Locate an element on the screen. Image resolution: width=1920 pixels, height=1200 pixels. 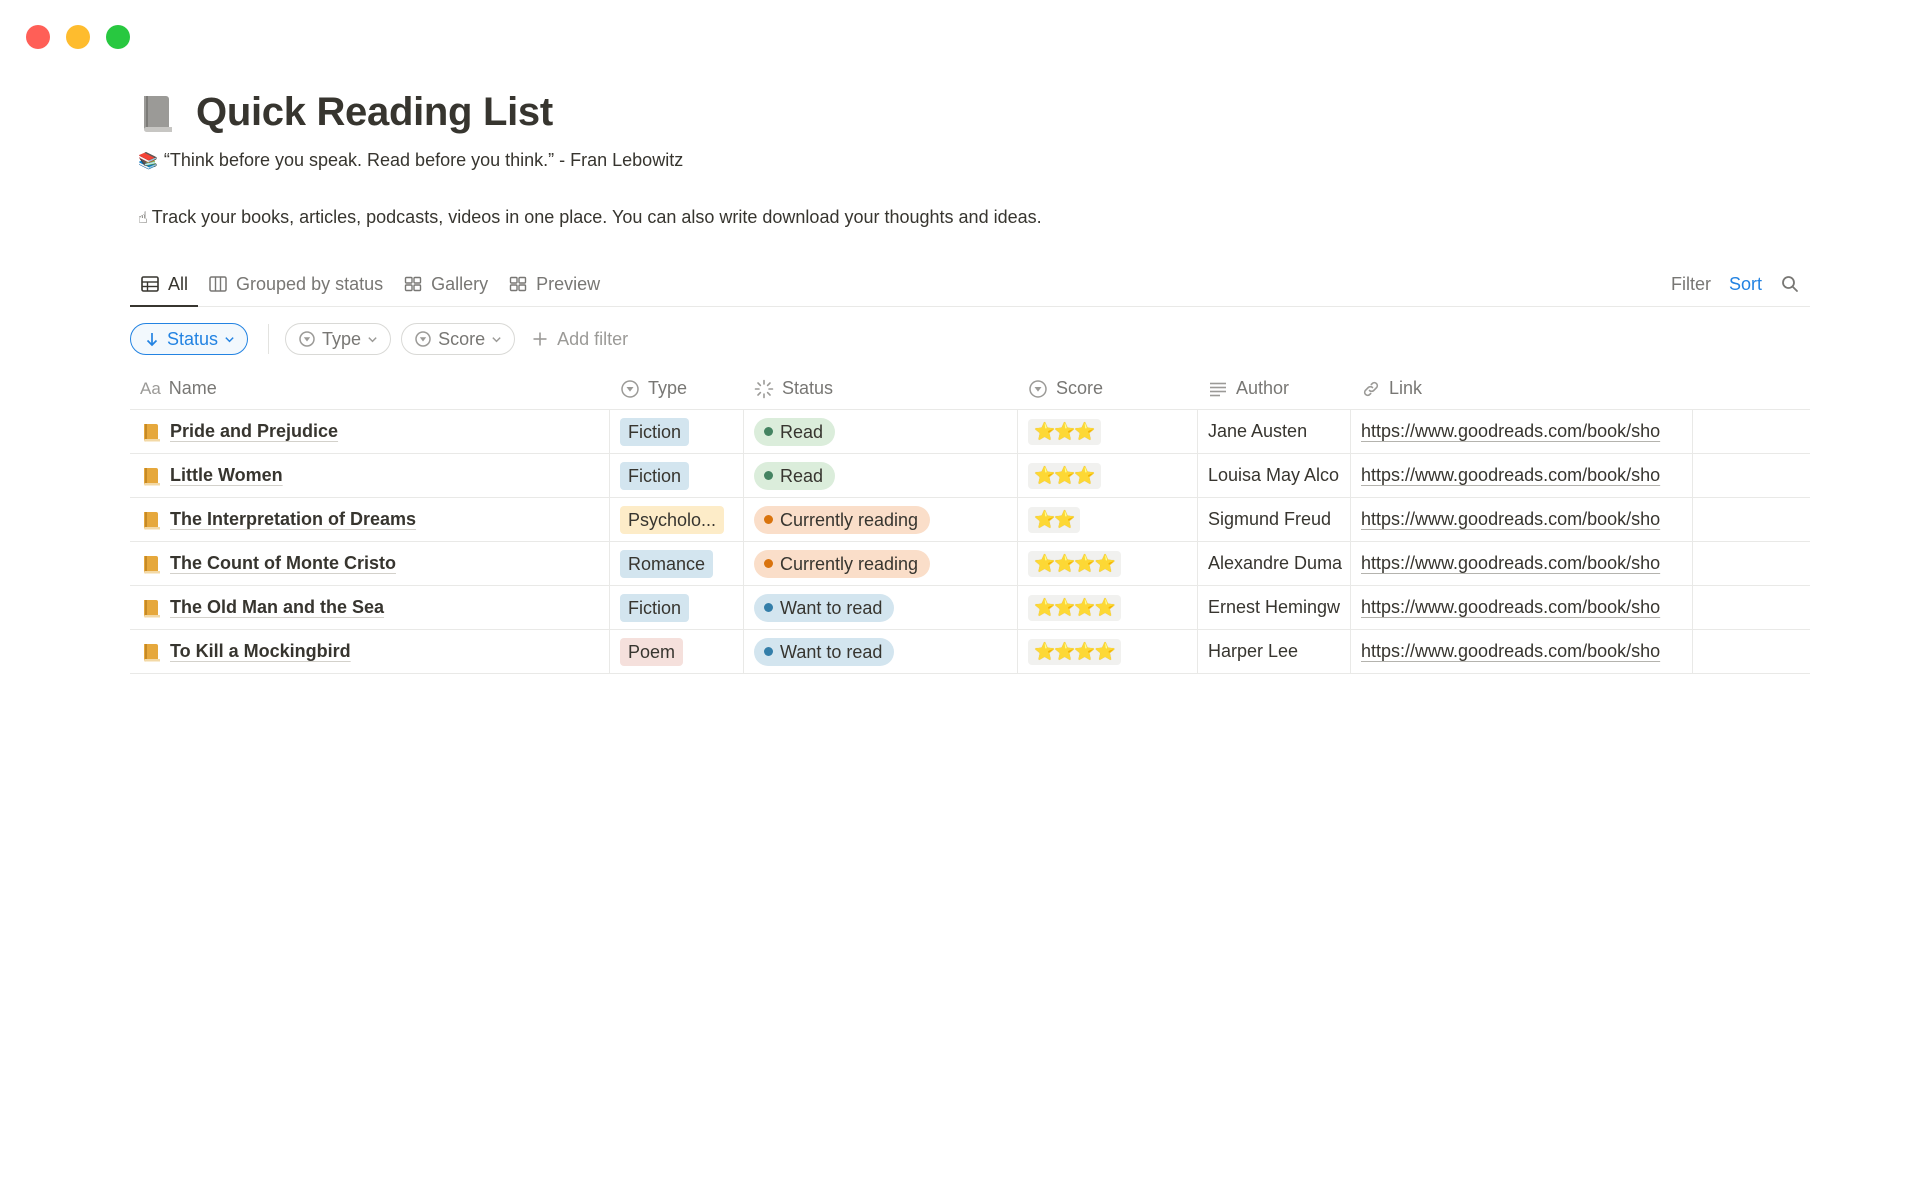
book-title-link: Pride and Prejudice is located at coordinates (254, 431).